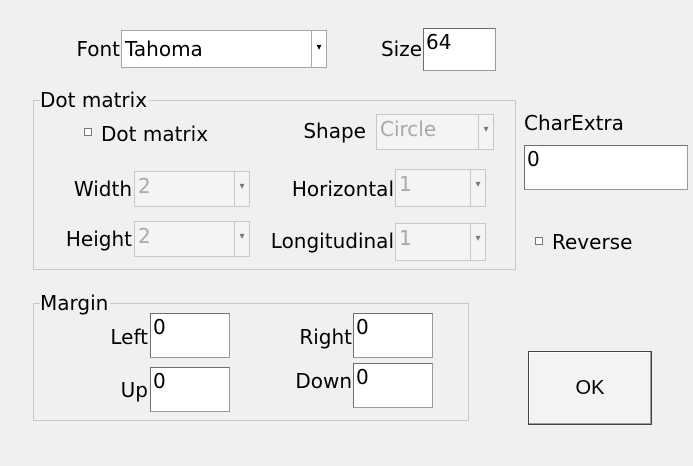  I want to click on margin-left-input: 0, so click(190, 335).